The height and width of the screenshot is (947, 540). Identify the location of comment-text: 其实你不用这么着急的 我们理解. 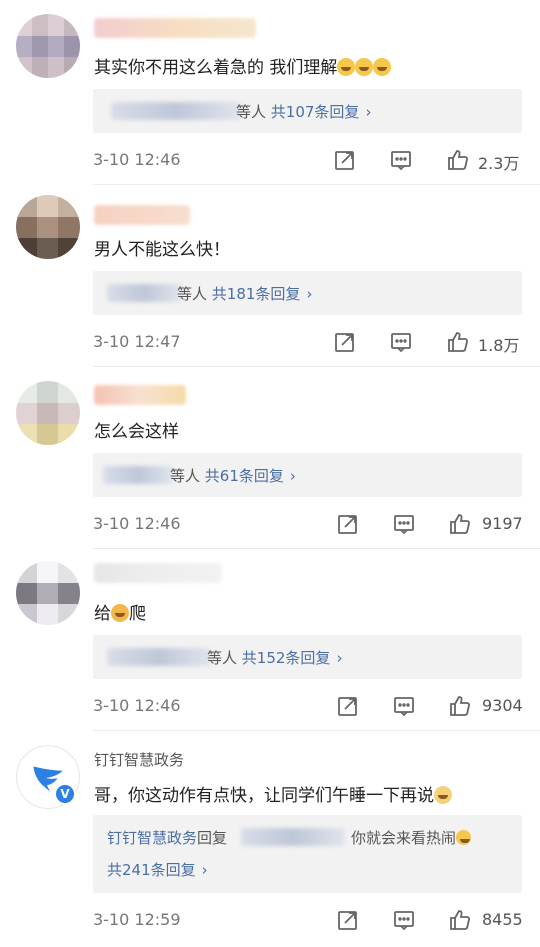
(243, 65).